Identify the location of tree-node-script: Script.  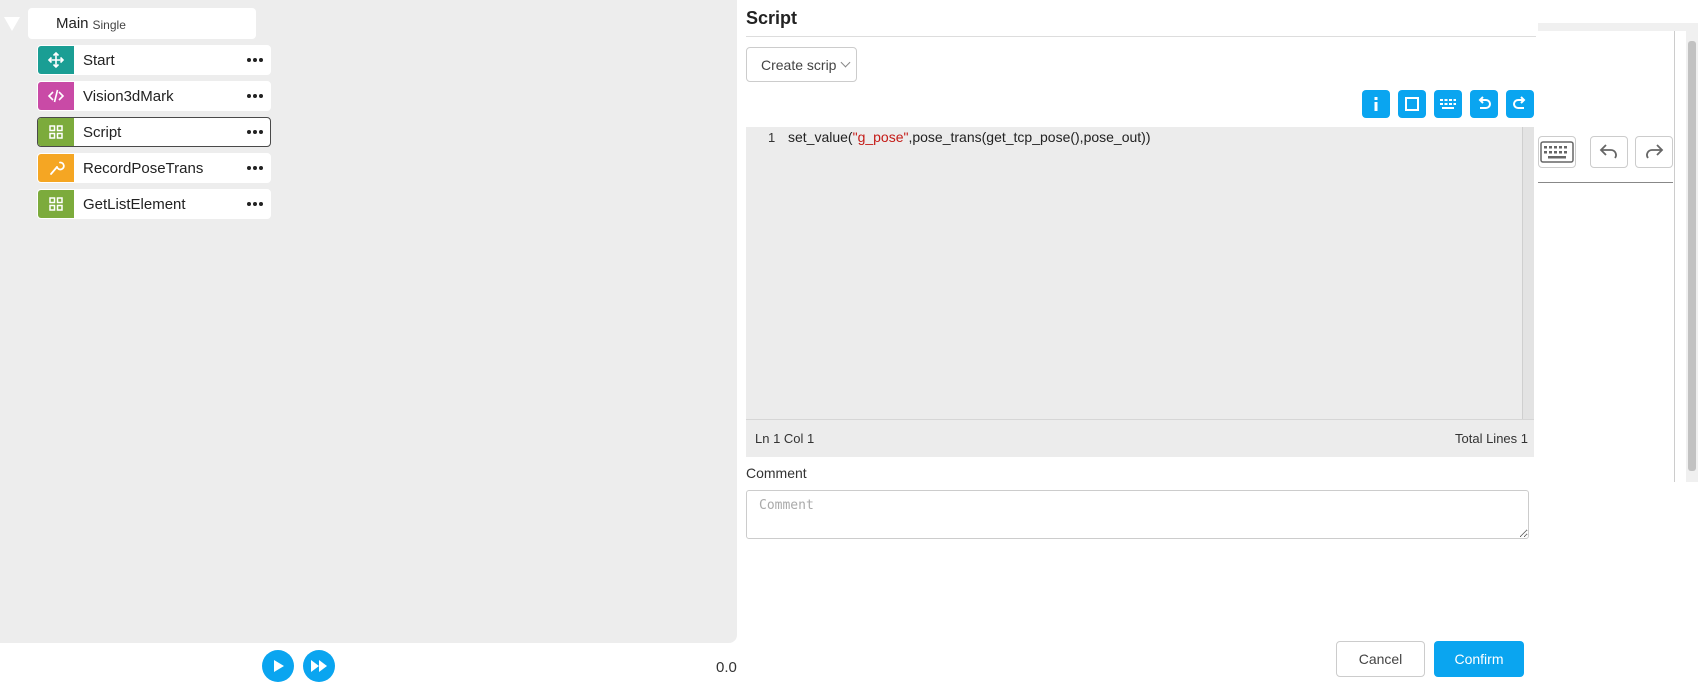
(154, 132).